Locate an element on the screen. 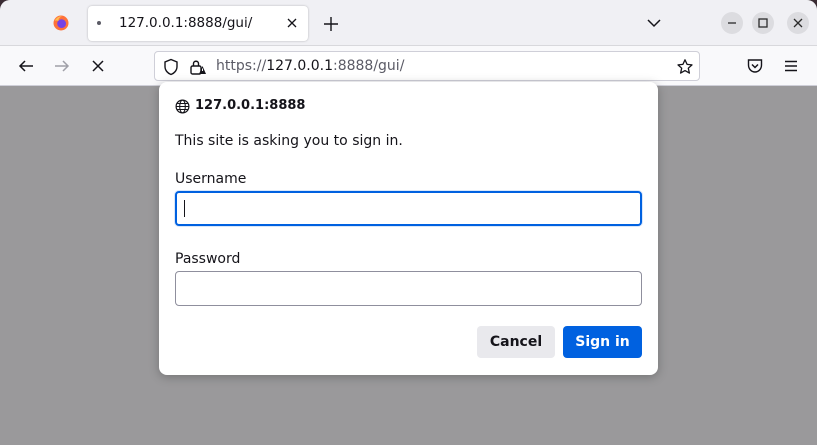 This screenshot has width=817, height=445. maximize-icon is located at coordinates (763, 23).